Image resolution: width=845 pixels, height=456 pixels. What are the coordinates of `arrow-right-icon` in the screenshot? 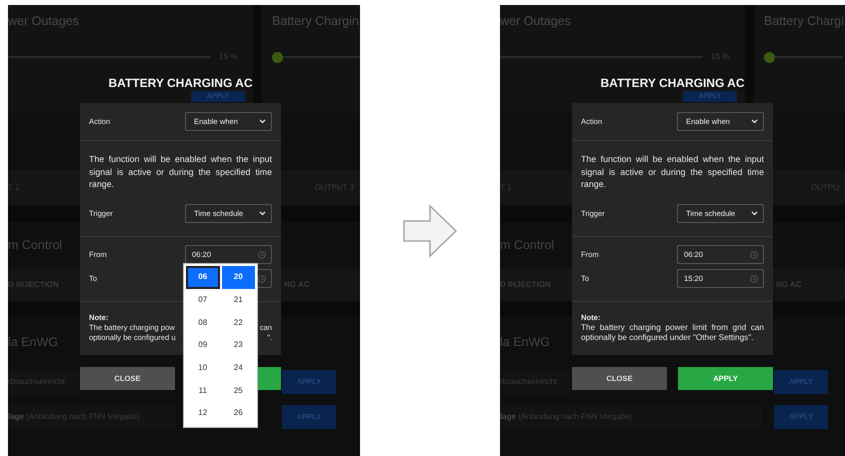 It's located at (430, 230).